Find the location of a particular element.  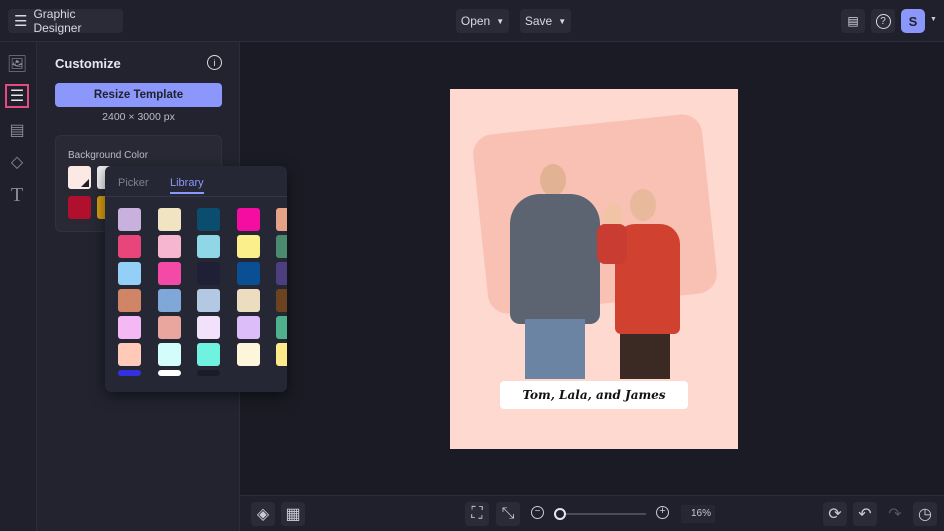

save-button: Save ▼ is located at coordinates (545, 21).